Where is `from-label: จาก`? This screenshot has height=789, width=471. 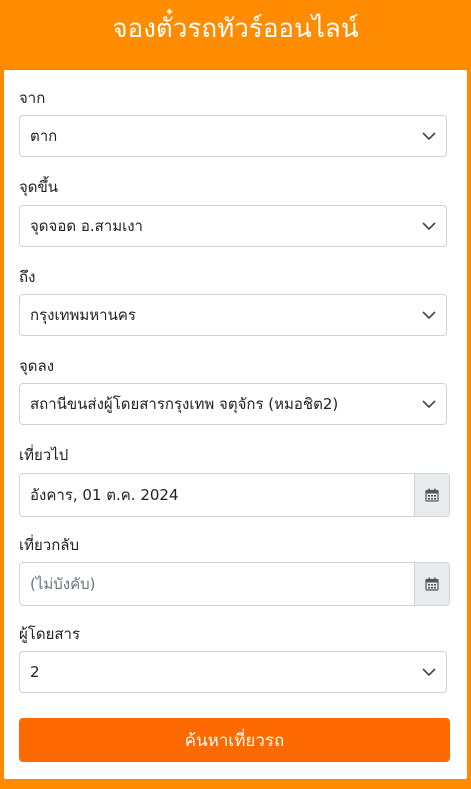 from-label: จาก is located at coordinates (32, 98).